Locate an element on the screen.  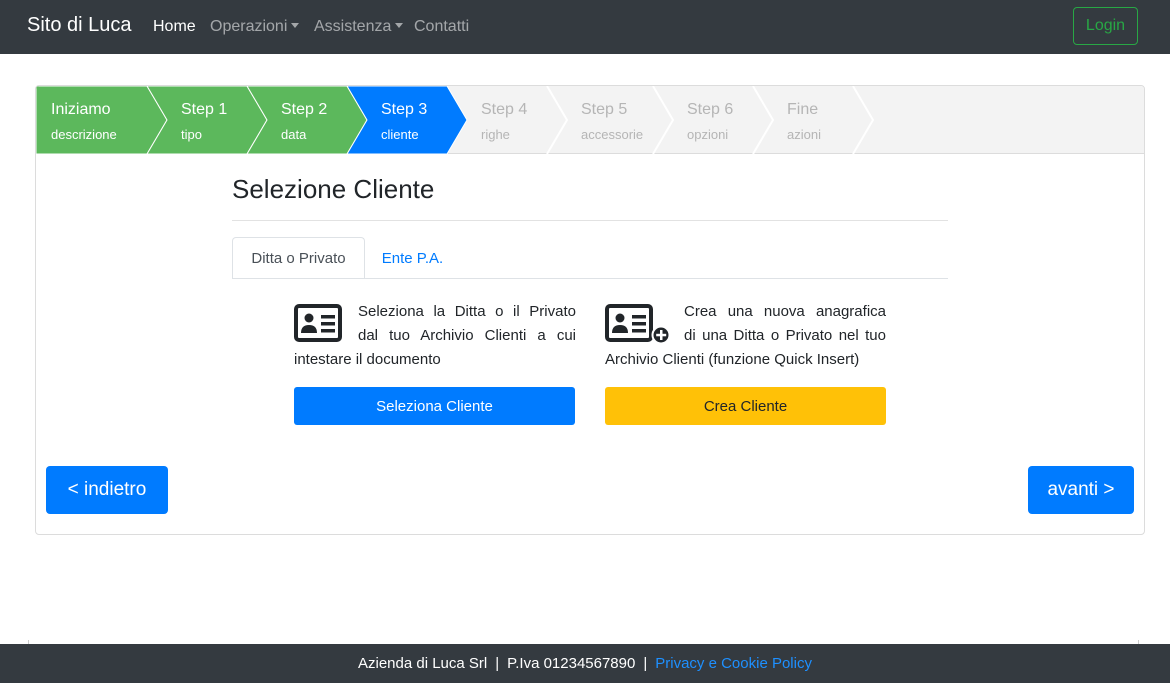
back-button: < indietro is located at coordinates (107, 490).